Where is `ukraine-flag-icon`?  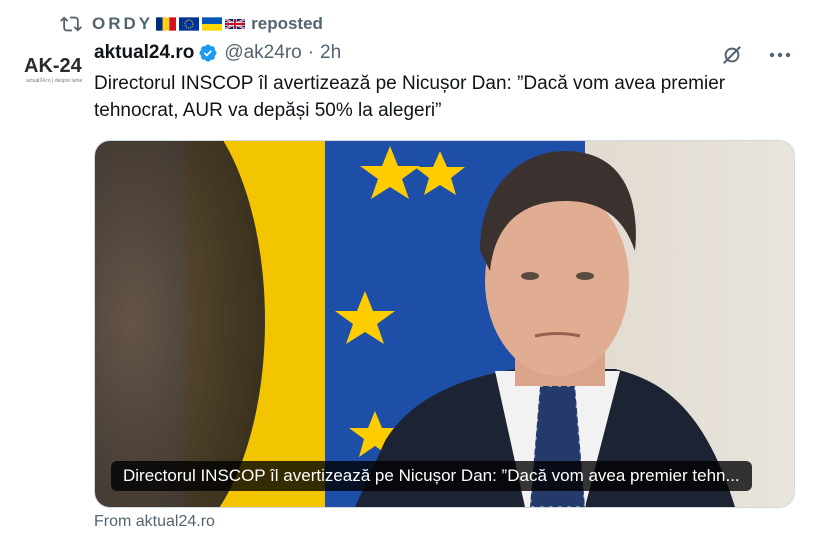
ukraine-flag-icon is located at coordinates (212, 24).